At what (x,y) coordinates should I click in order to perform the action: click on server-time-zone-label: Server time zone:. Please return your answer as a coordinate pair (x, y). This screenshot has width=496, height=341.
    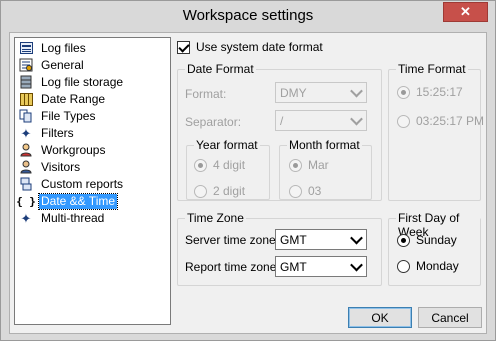
    Looking at the image, I should click on (232, 240).